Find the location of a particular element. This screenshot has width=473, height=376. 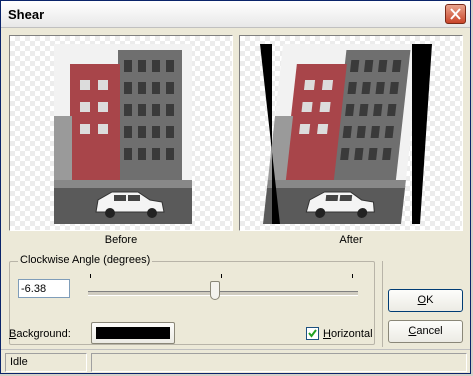

window-title: Shear is located at coordinates (26, 14).